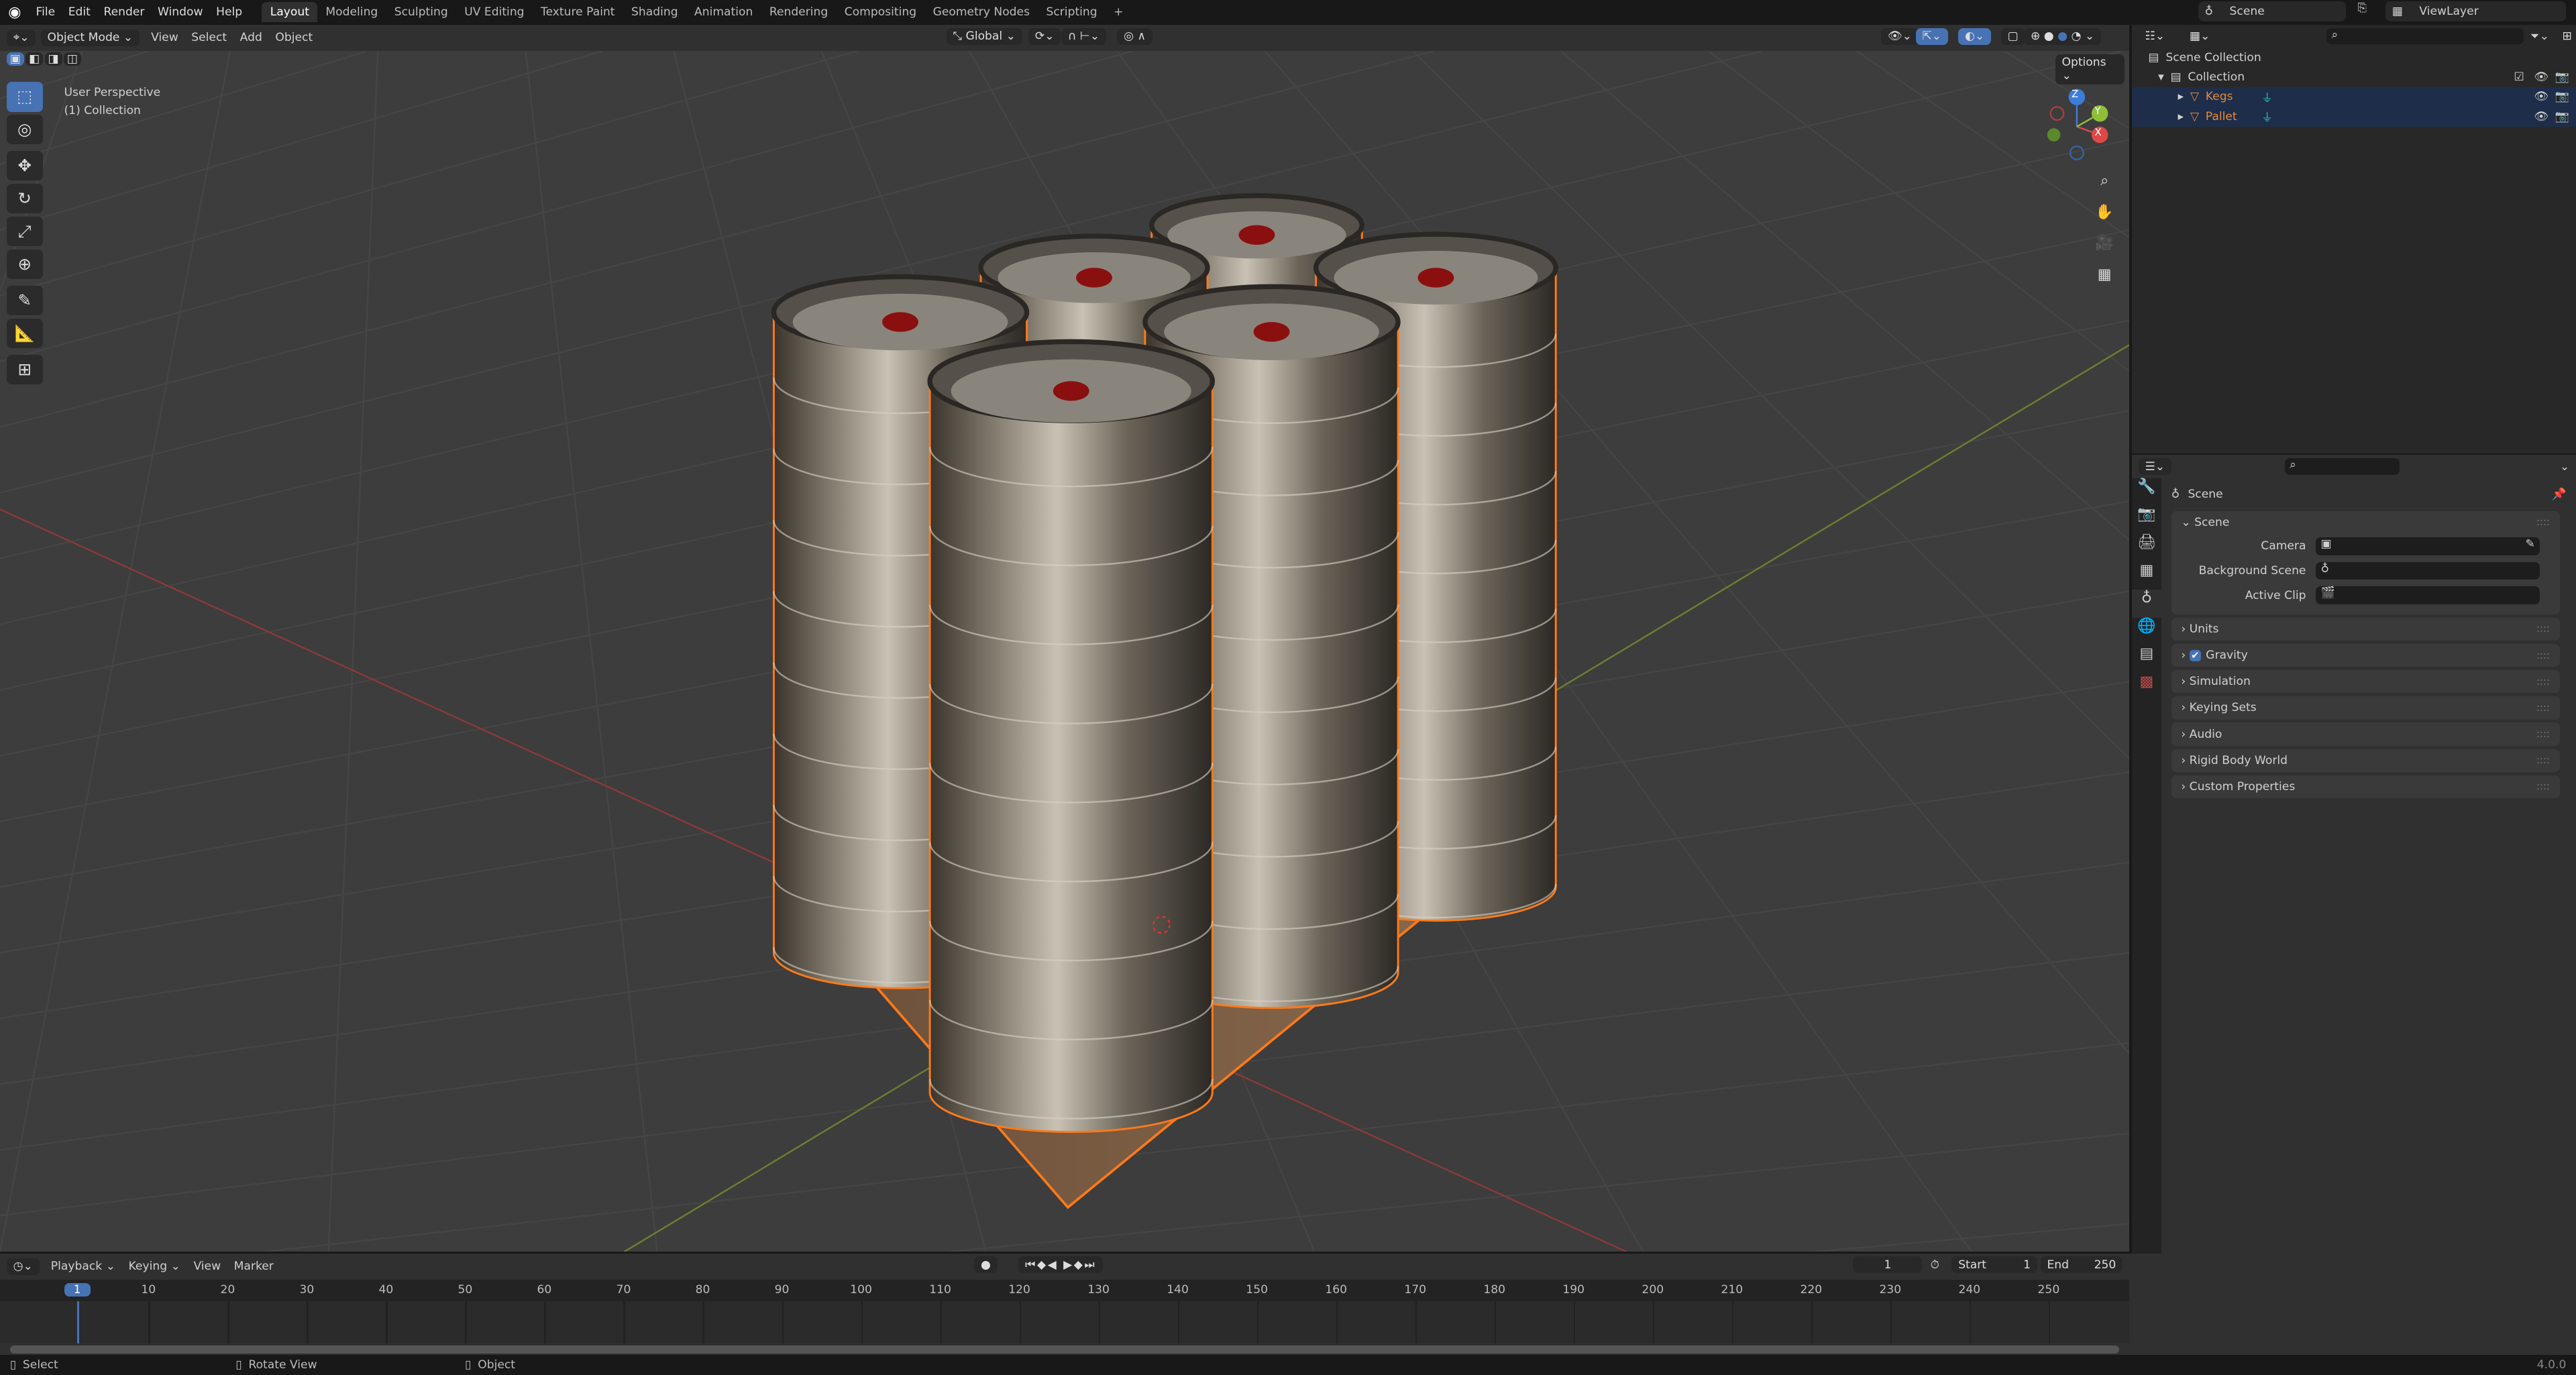 This screenshot has width=2576, height=1375. What do you see at coordinates (2063, 37) in the screenshot?
I see `shading-modes: ⊕ ● ● ◔ ⌄` at bounding box center [2063, 37].